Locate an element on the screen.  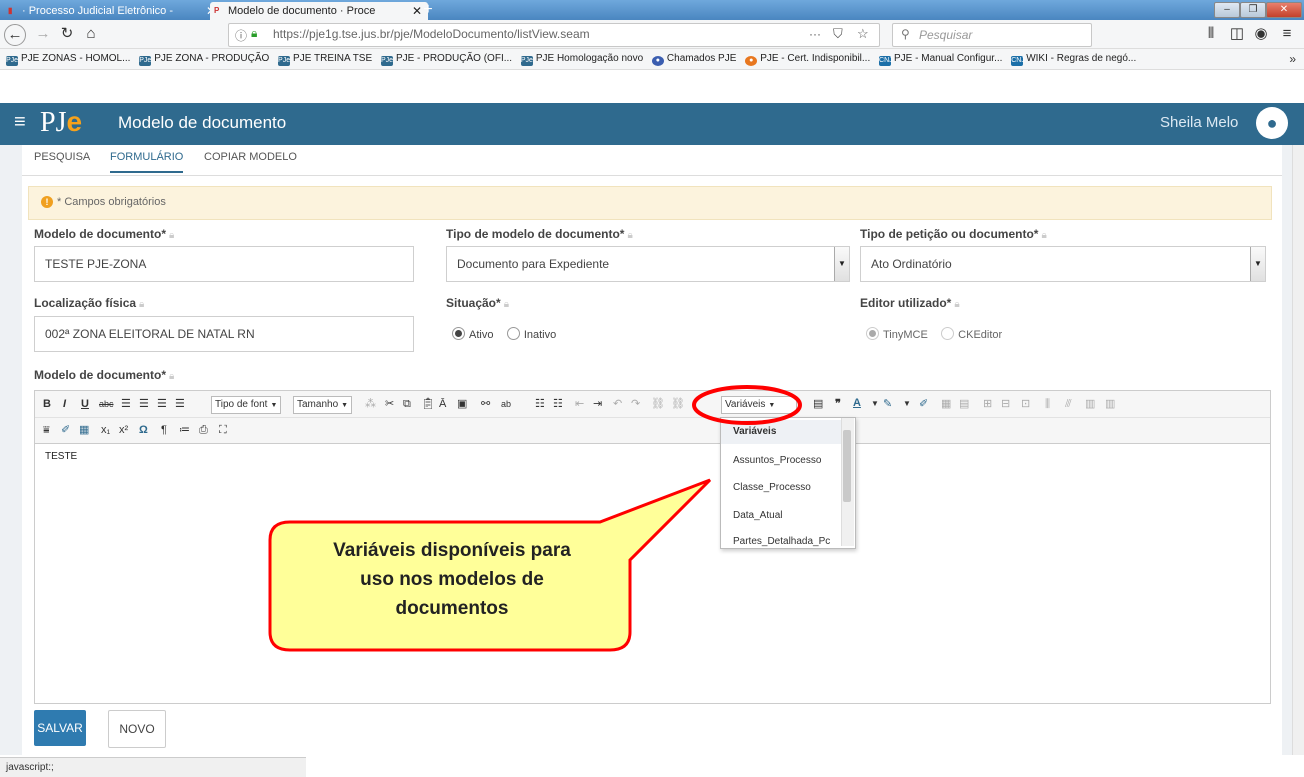
highlight-ellipse is located at coordinates (747, 405).